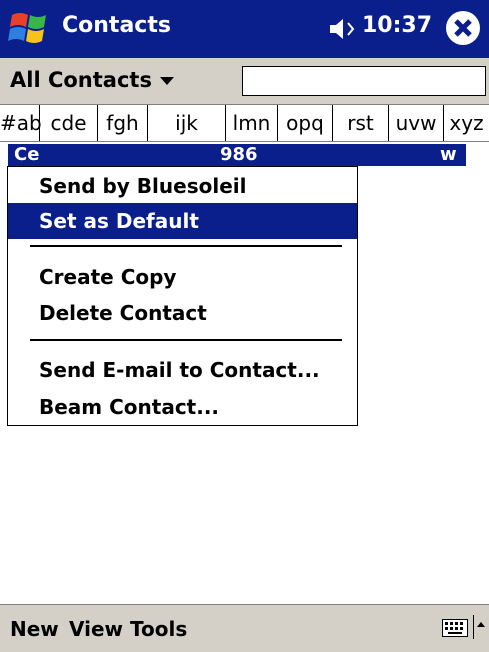 The height and width of the screenshot is (652, 489). What do you see at coordinates (455, 628) in the screenshot?
I see `keyboard-icon` at bounding box center [455, 628].